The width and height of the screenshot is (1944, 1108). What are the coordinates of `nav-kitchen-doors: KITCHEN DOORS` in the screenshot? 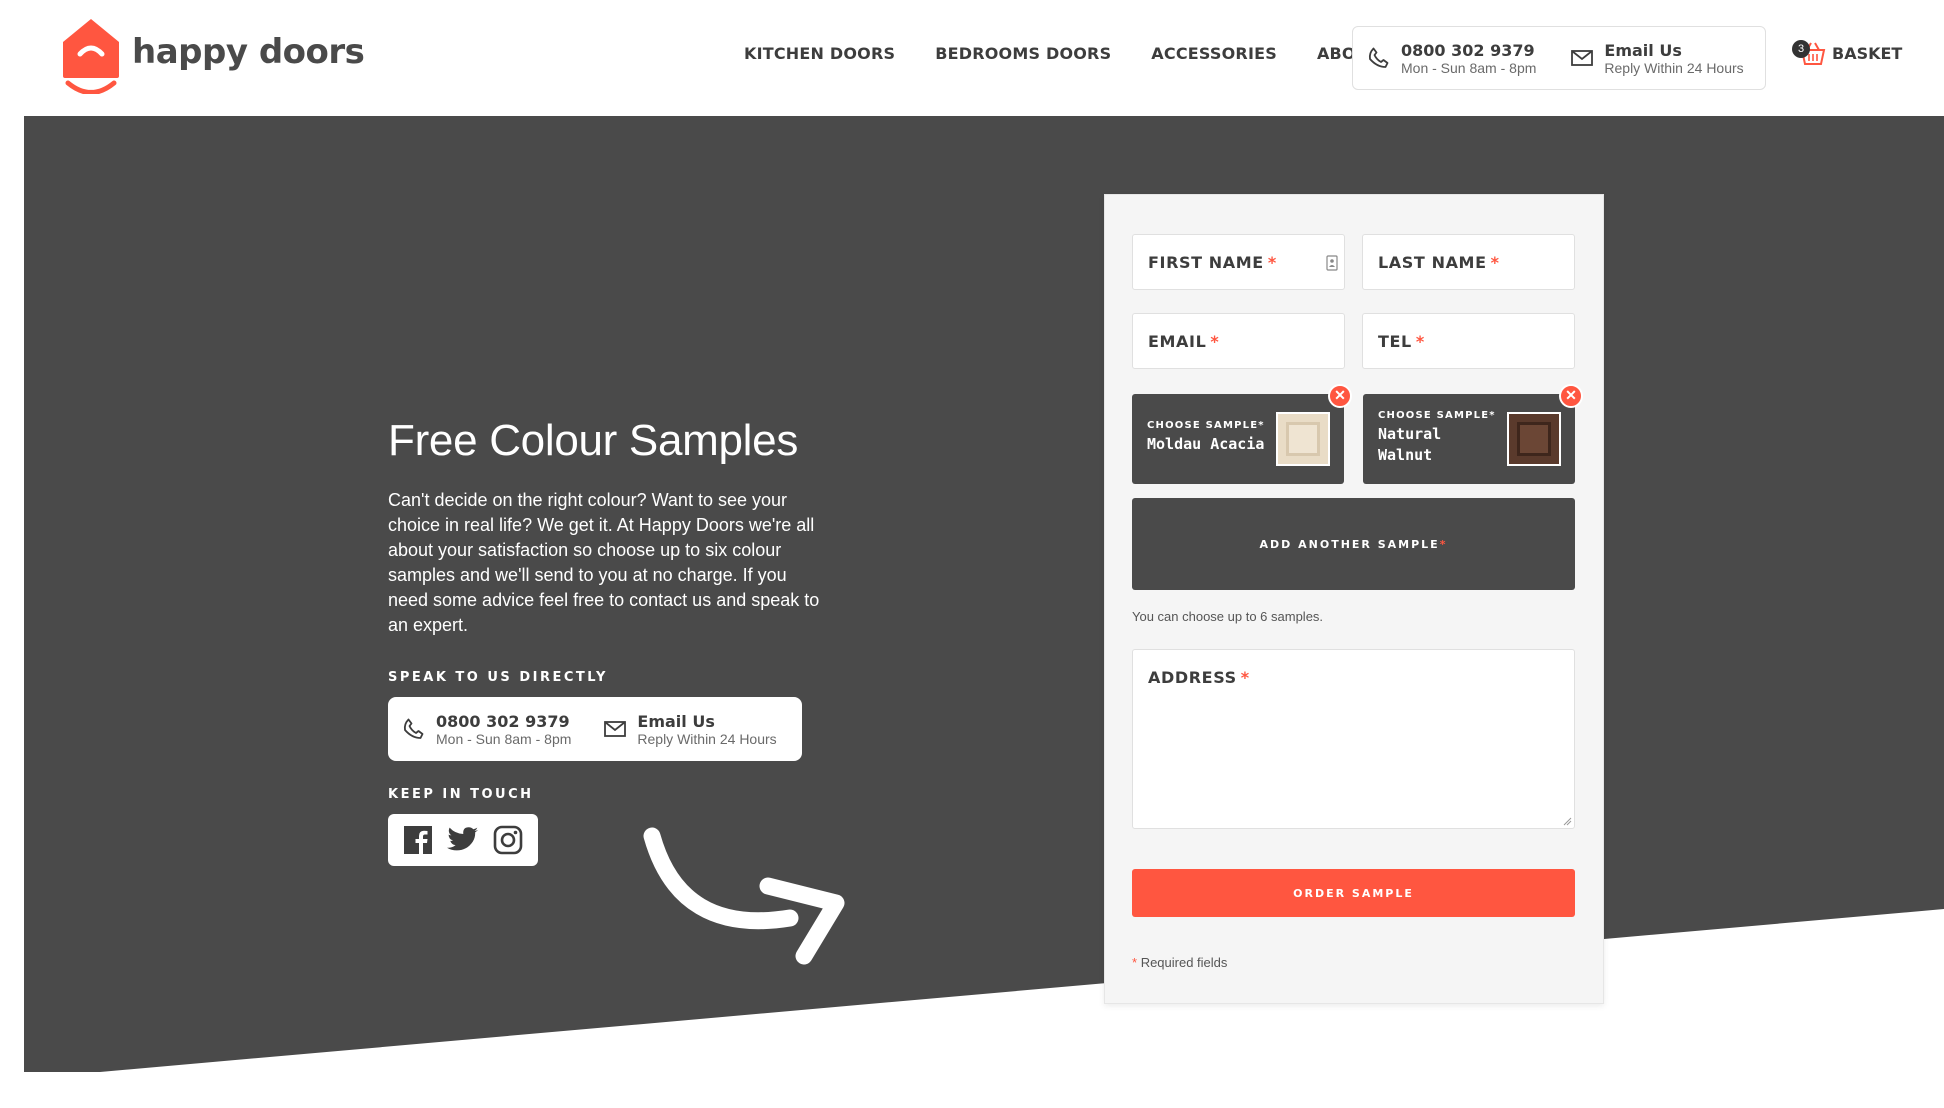 It's located at (819, 53).